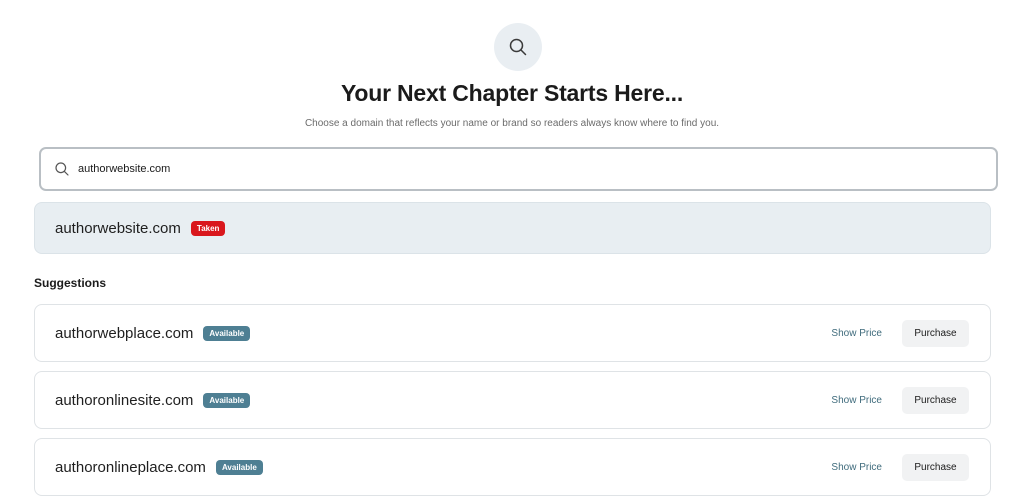  I want to click on search-result: authorwebsite.com Taken, so click(512, 228).